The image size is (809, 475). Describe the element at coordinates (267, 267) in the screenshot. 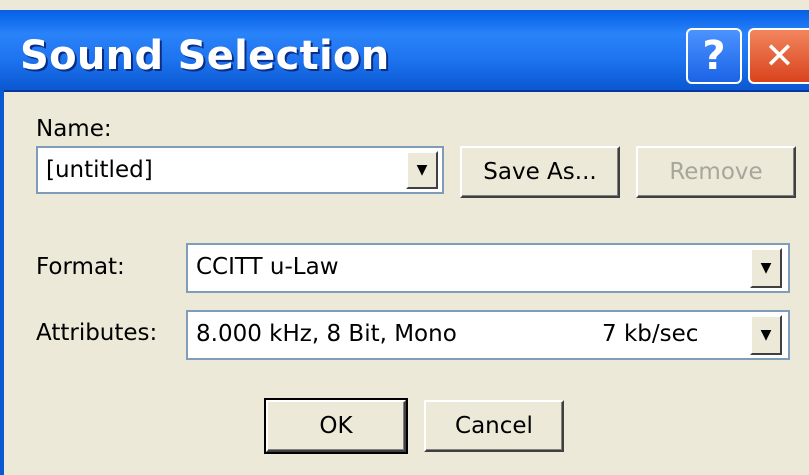

I see `format-value: CCITT u-Law` at that location.